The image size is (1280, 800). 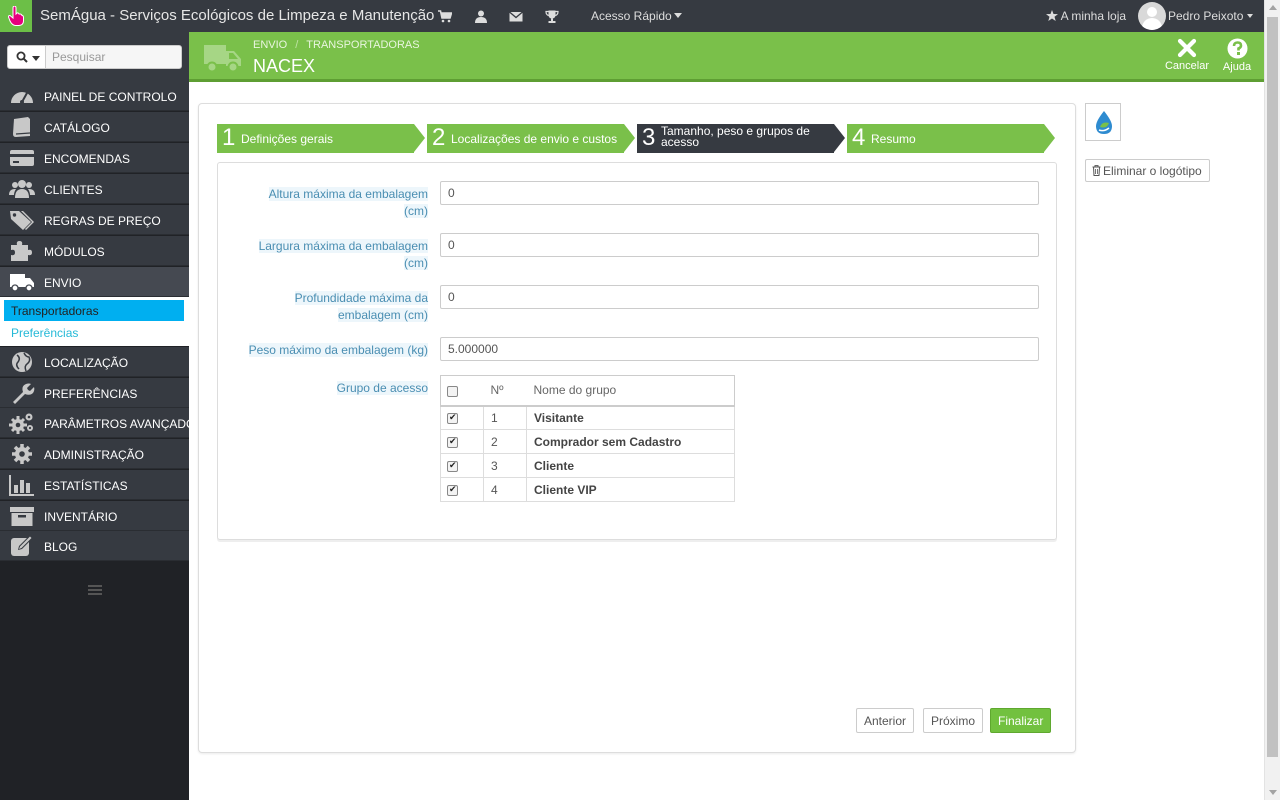 What do you see at coordinates (94, 546) in the screenshot?
I see `sidebar-item-blog: BLOG` at bounding box center [94, 546].